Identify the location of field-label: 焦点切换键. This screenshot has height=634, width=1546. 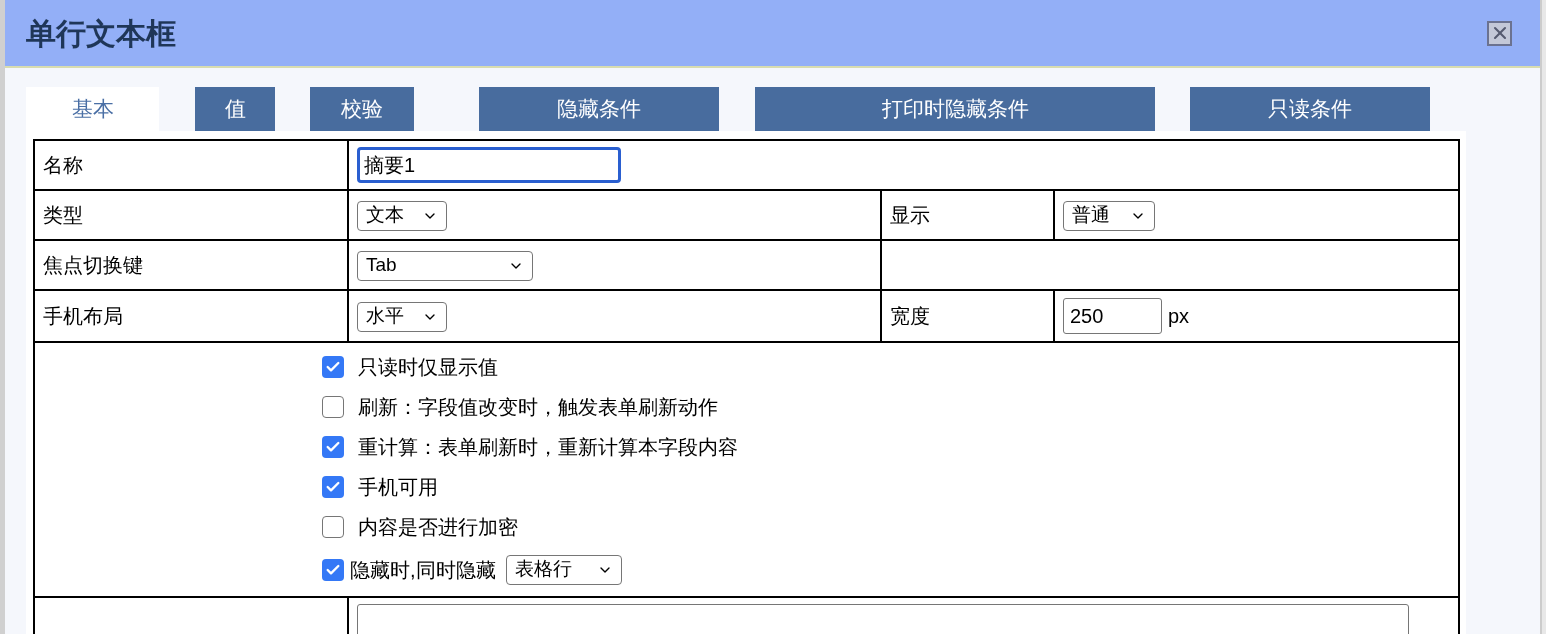
(93, 265).